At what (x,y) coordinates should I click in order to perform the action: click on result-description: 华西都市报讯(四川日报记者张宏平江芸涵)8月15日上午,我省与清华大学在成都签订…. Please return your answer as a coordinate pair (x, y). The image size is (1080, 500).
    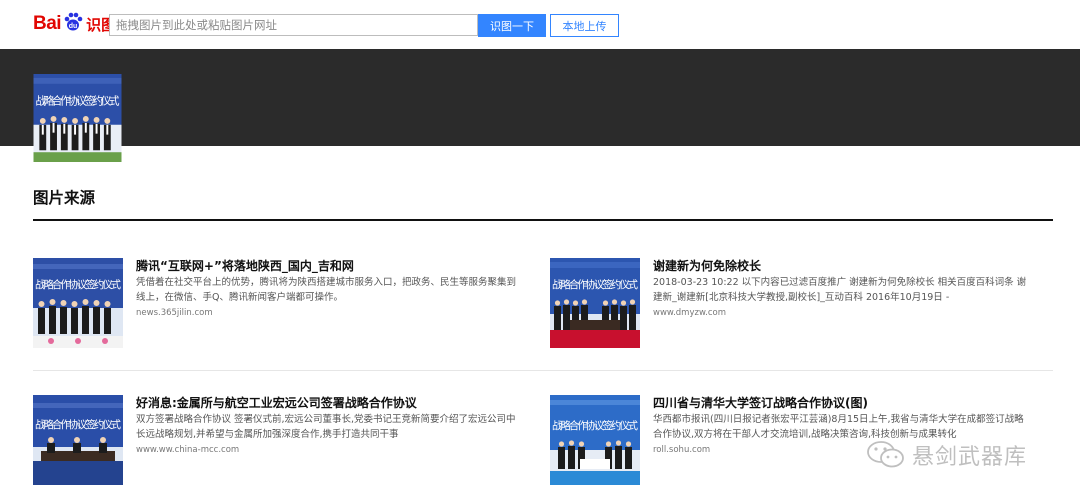
    Looking at the image, I should click on (838, 427).